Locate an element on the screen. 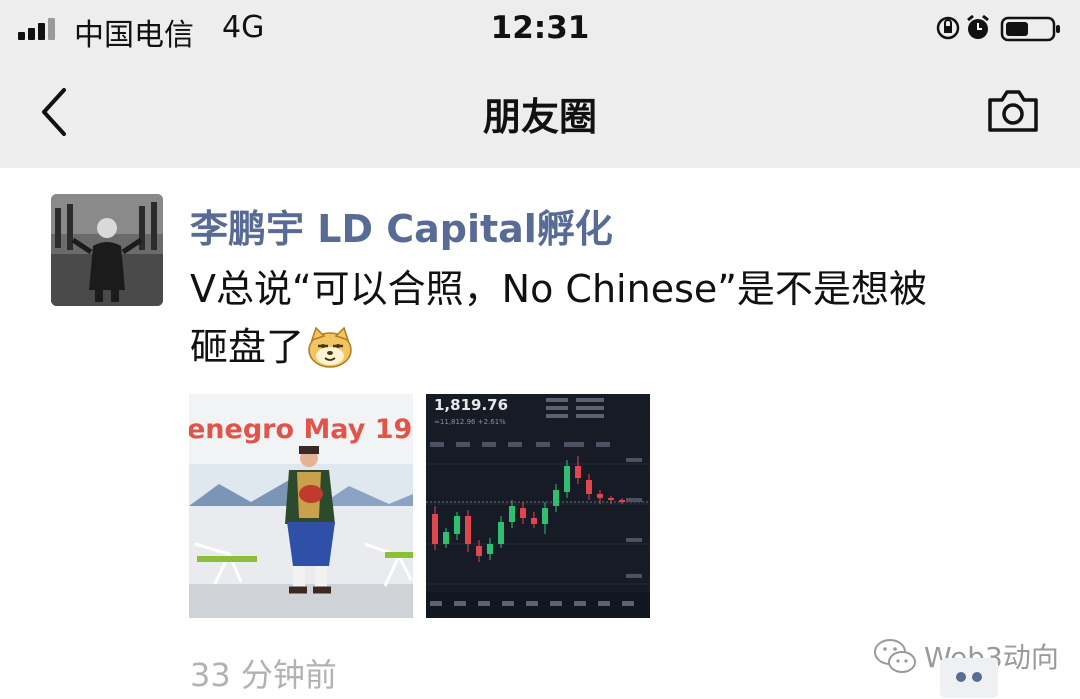 This screenshot has width=1080, height=699. more-options-button is located at coordinates (969, 678).